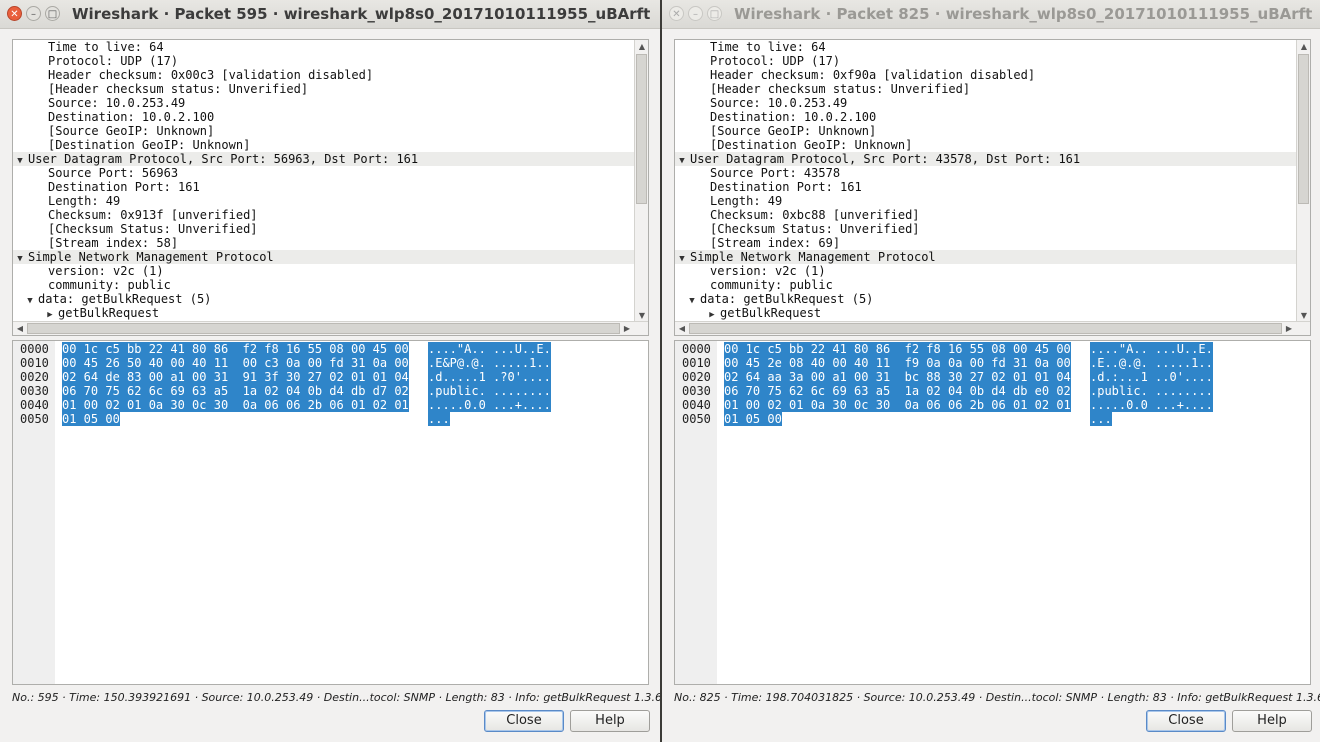 This screenshot has height=742, width=1320. I want to click on tree-row-label: Length: 49, so click(746, 201).